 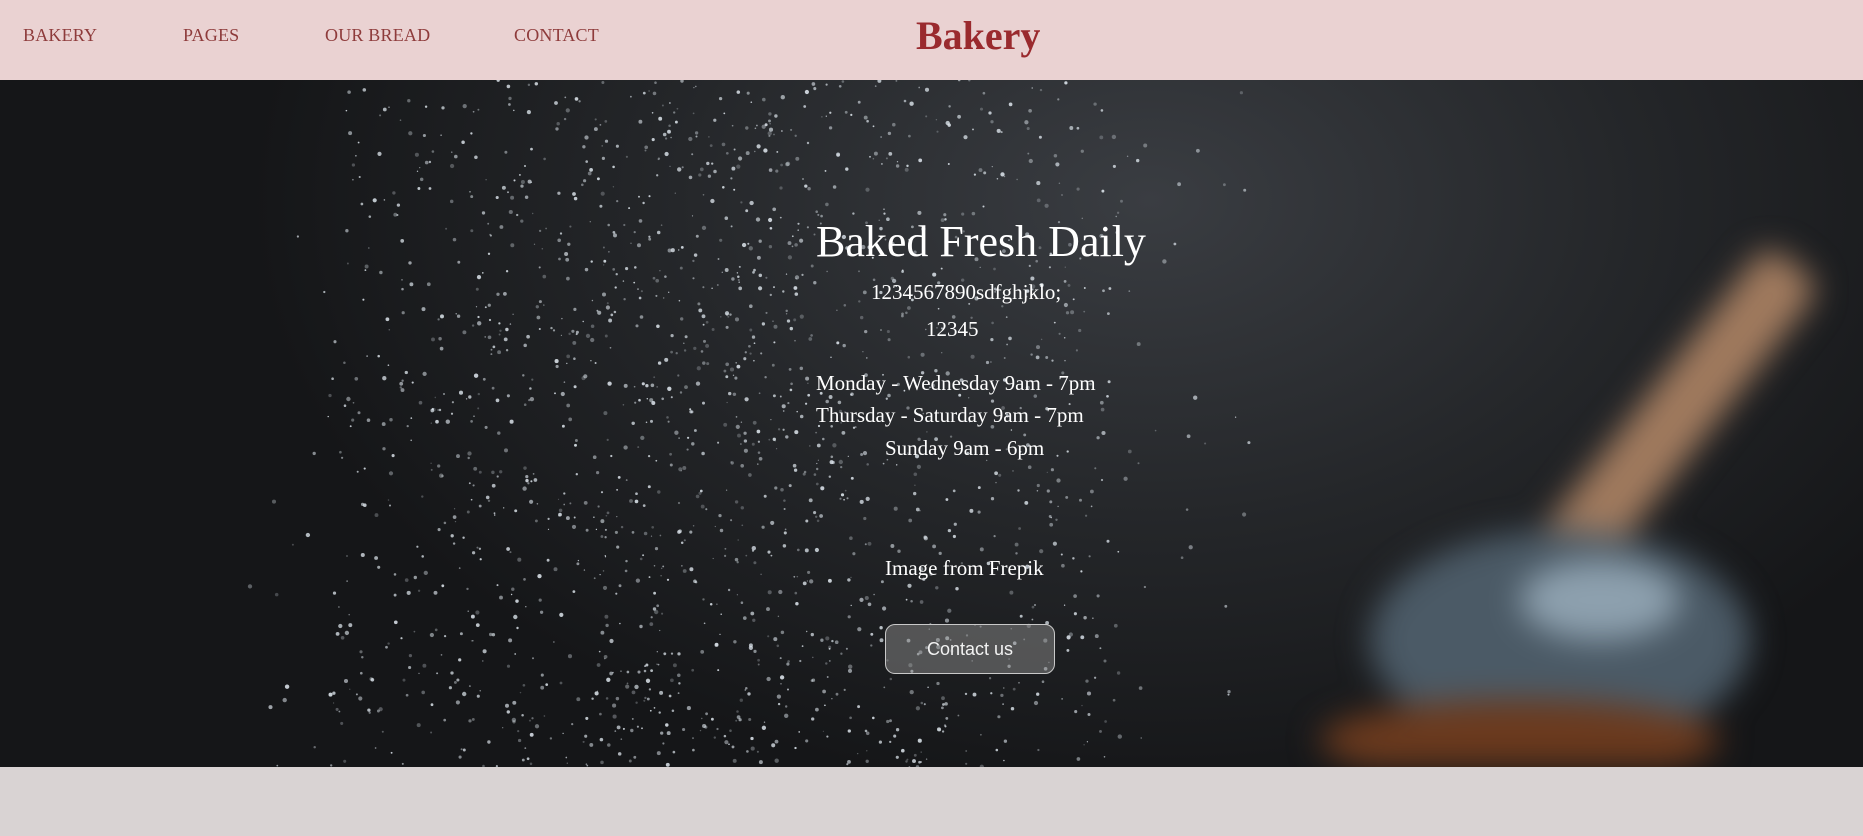 I want to click on hours-weekday-early: Monday - Wednesday 9am - 7pm, so click(x=956, y=383).